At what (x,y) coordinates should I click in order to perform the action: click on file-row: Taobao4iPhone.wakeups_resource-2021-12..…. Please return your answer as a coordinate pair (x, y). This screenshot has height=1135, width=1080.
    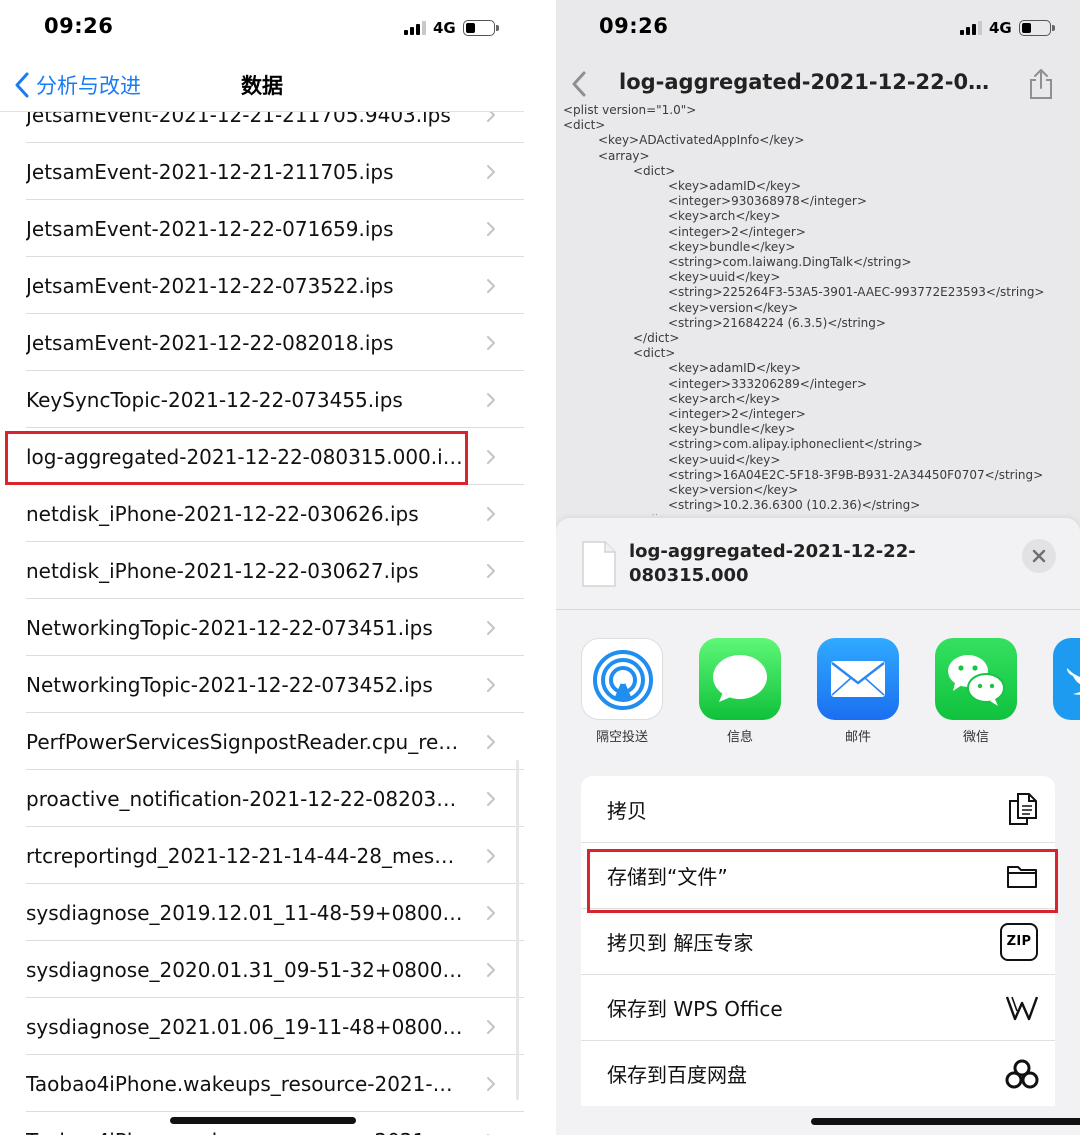
    Looking at the image, I should click on (262, 1083).